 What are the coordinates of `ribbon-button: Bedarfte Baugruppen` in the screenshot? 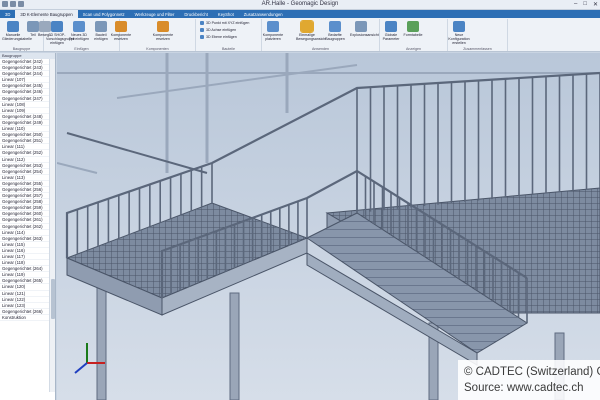 It's located at (335, 31).